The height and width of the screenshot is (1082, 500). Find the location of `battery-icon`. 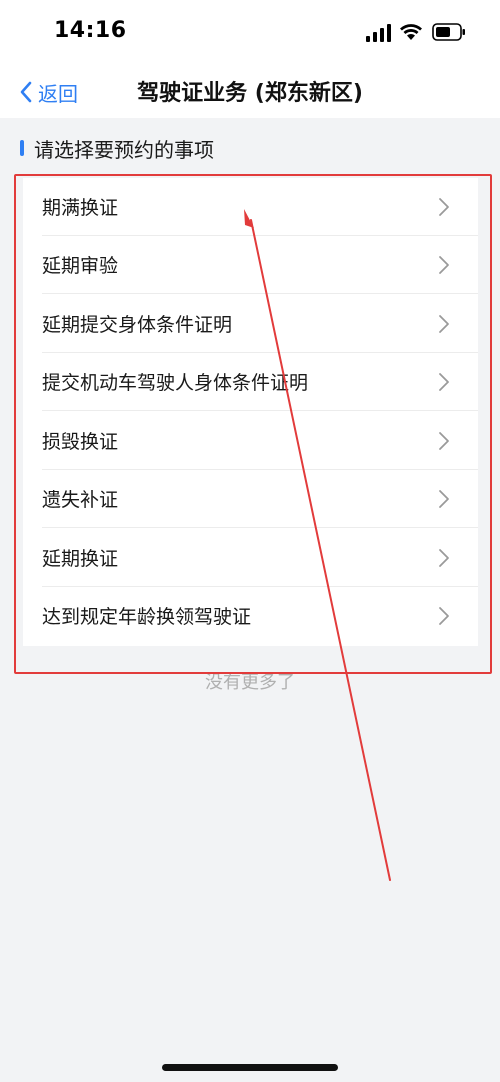

battery-icon is located at coordinates (448, 32).